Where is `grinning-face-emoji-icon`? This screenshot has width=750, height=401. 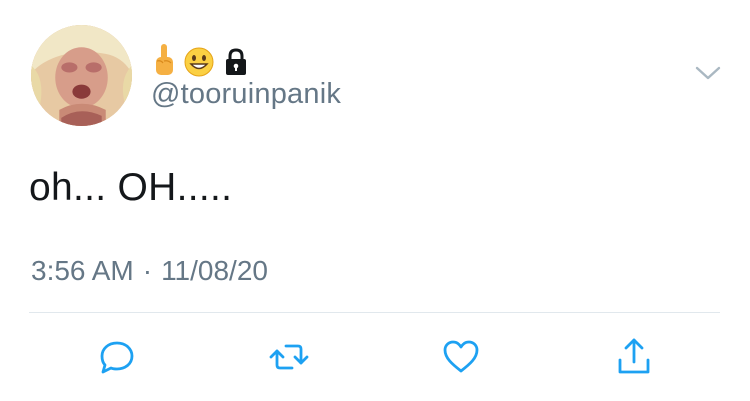 grinning-face-emoji-icon is located at coordinates (199, 62).